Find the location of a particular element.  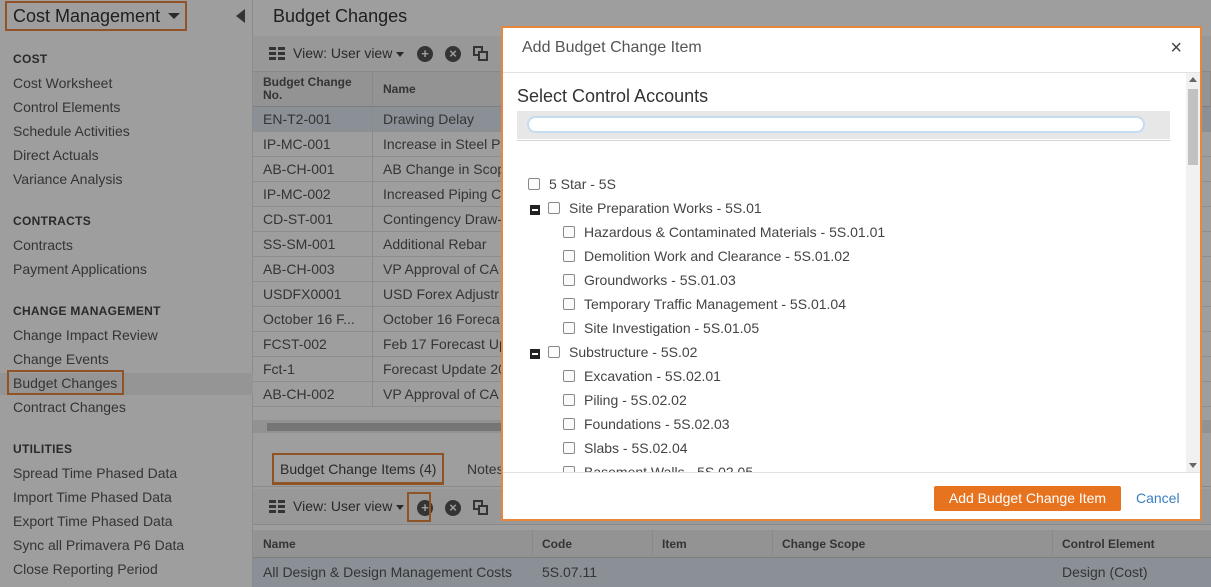

tree-node-label: Basement Walls - 5S.02.05 is located at coordinates (669, 468).